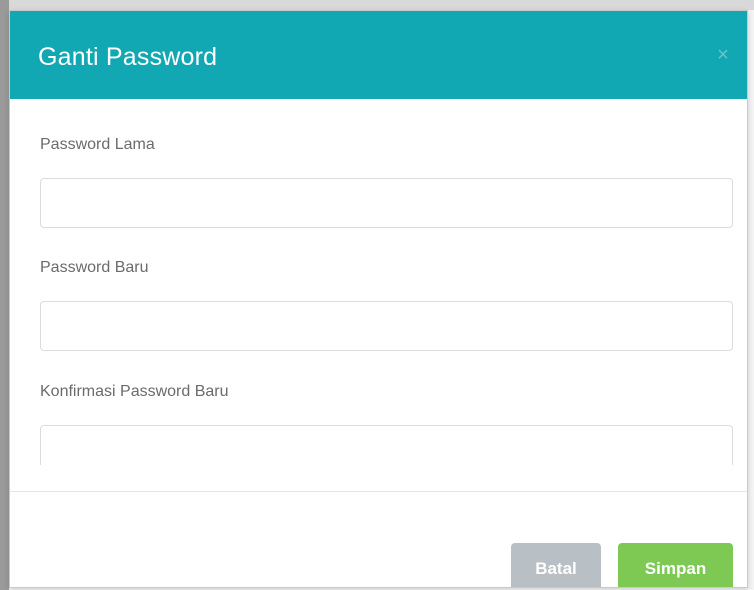 Image resolution: width=754 pixels, height=590 pixels. Describe the element at coordinates (378, 55) in the screenshot. I see `dialog-header: Ganti Password ×` at that location.